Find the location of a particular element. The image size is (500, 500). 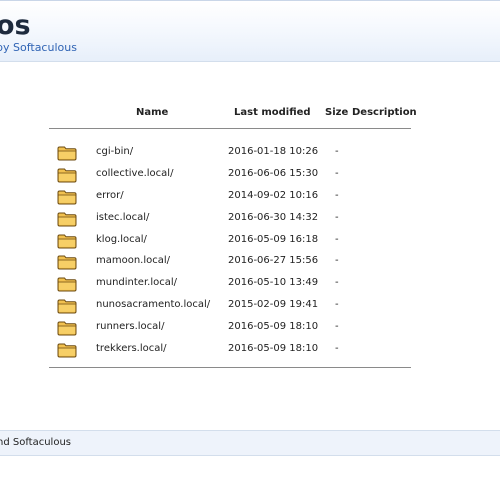

table-row: trekkers.local/ 2016-05-09 18:10 - is located at coordinates (231, 349).